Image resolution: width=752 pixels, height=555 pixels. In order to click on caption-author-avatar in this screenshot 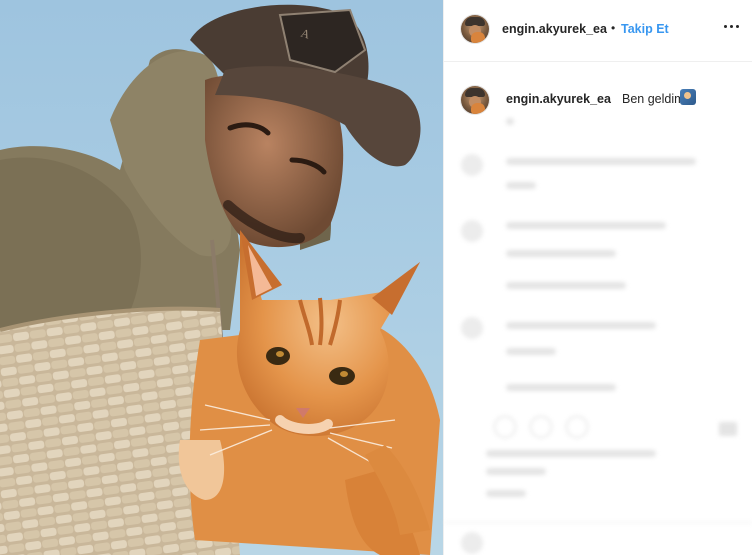, I will do `click(475, 100)`.